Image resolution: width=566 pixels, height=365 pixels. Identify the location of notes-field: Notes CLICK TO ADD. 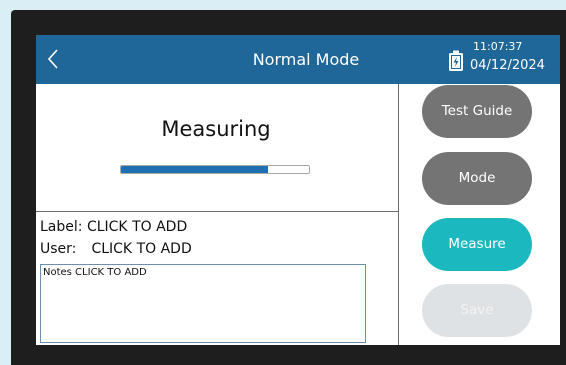
(203, 303).